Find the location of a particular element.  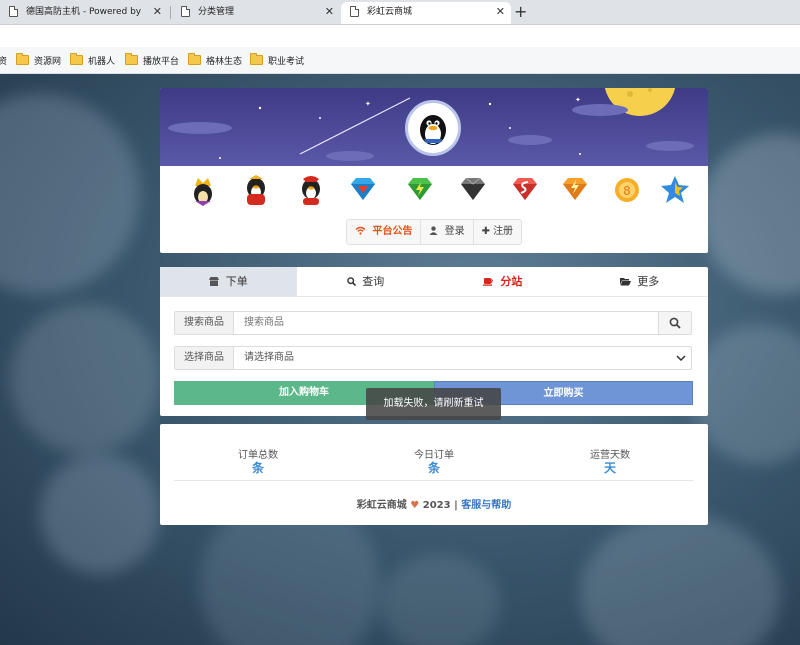

register-label: 注册 is located at coordinates (503, 231).